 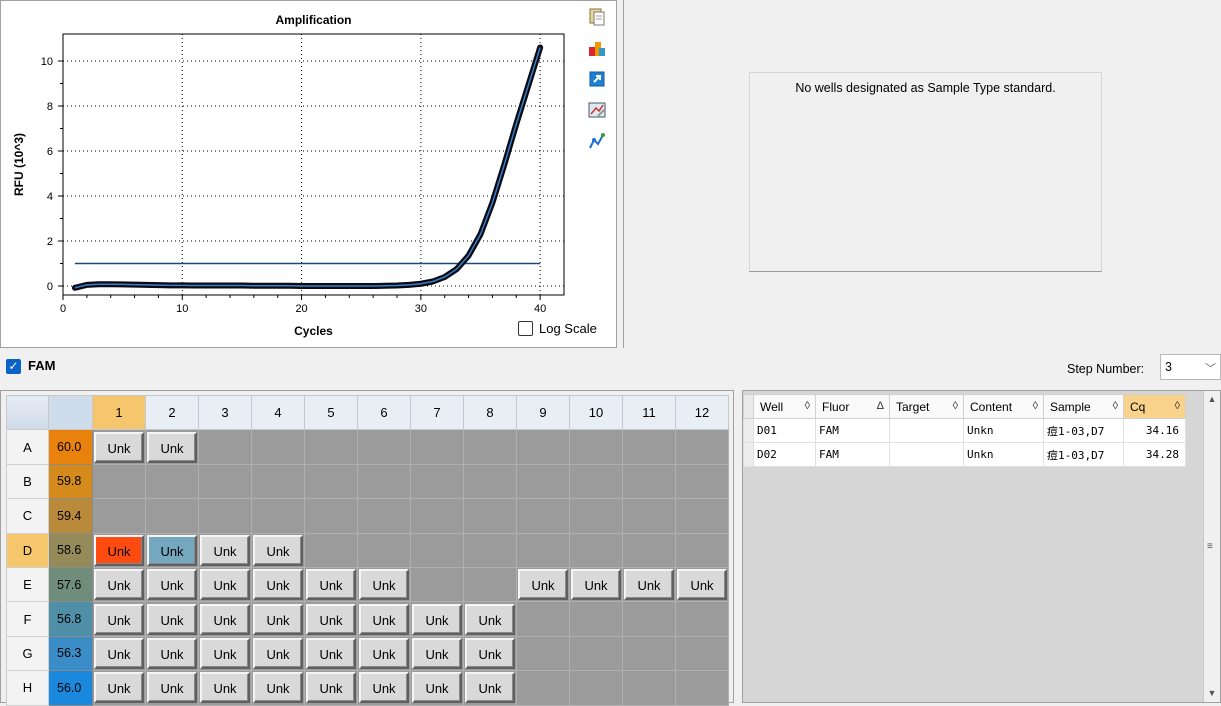 I want to click on plate-col-header: 12, so click(x=702, y=412).